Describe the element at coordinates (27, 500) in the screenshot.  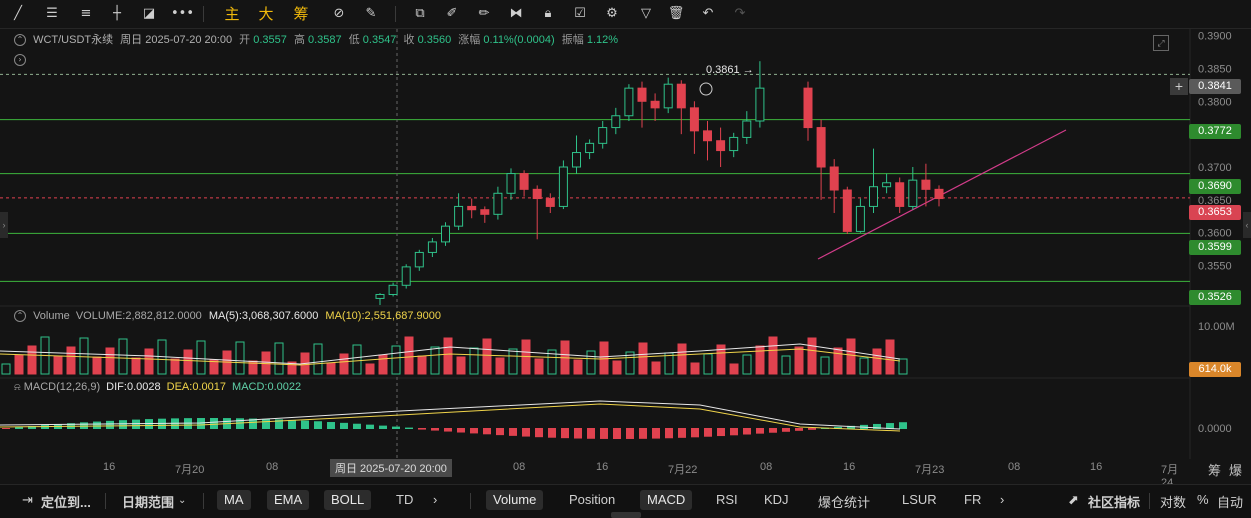
I see `goto-icon: ⇥` at that location.